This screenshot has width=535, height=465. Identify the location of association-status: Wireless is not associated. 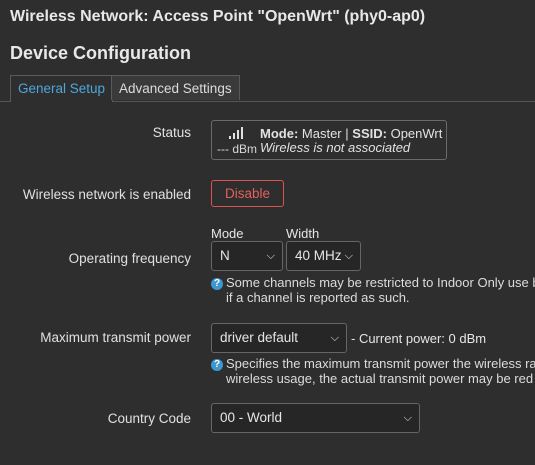
(335, 147).